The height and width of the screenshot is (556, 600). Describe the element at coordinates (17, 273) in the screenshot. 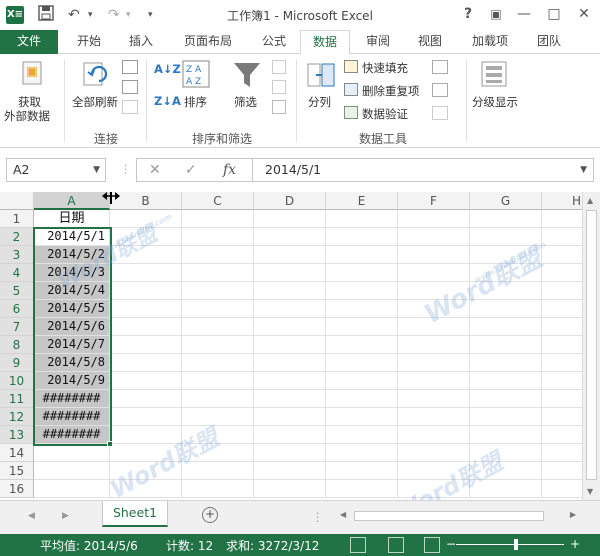

I see `row-header: 4` at that location.